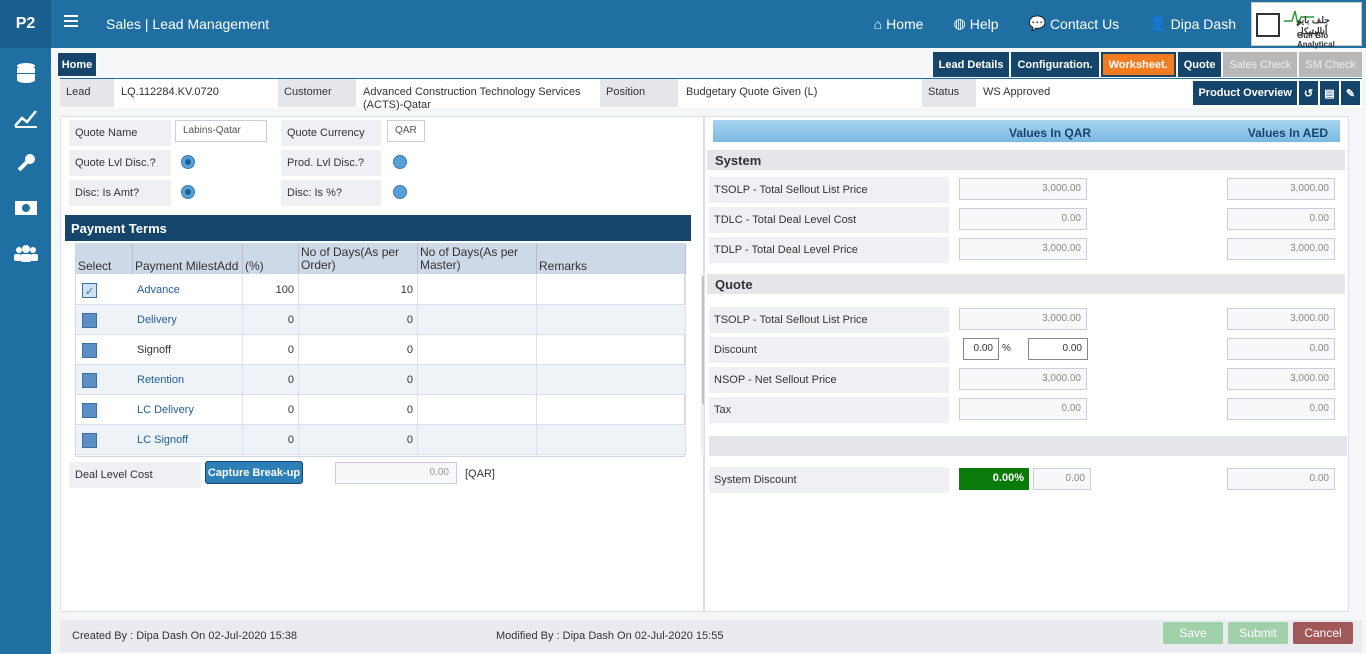 This screenshot has width=1366, height=654. I want to click on app-logo: P2, so click(25, 24).